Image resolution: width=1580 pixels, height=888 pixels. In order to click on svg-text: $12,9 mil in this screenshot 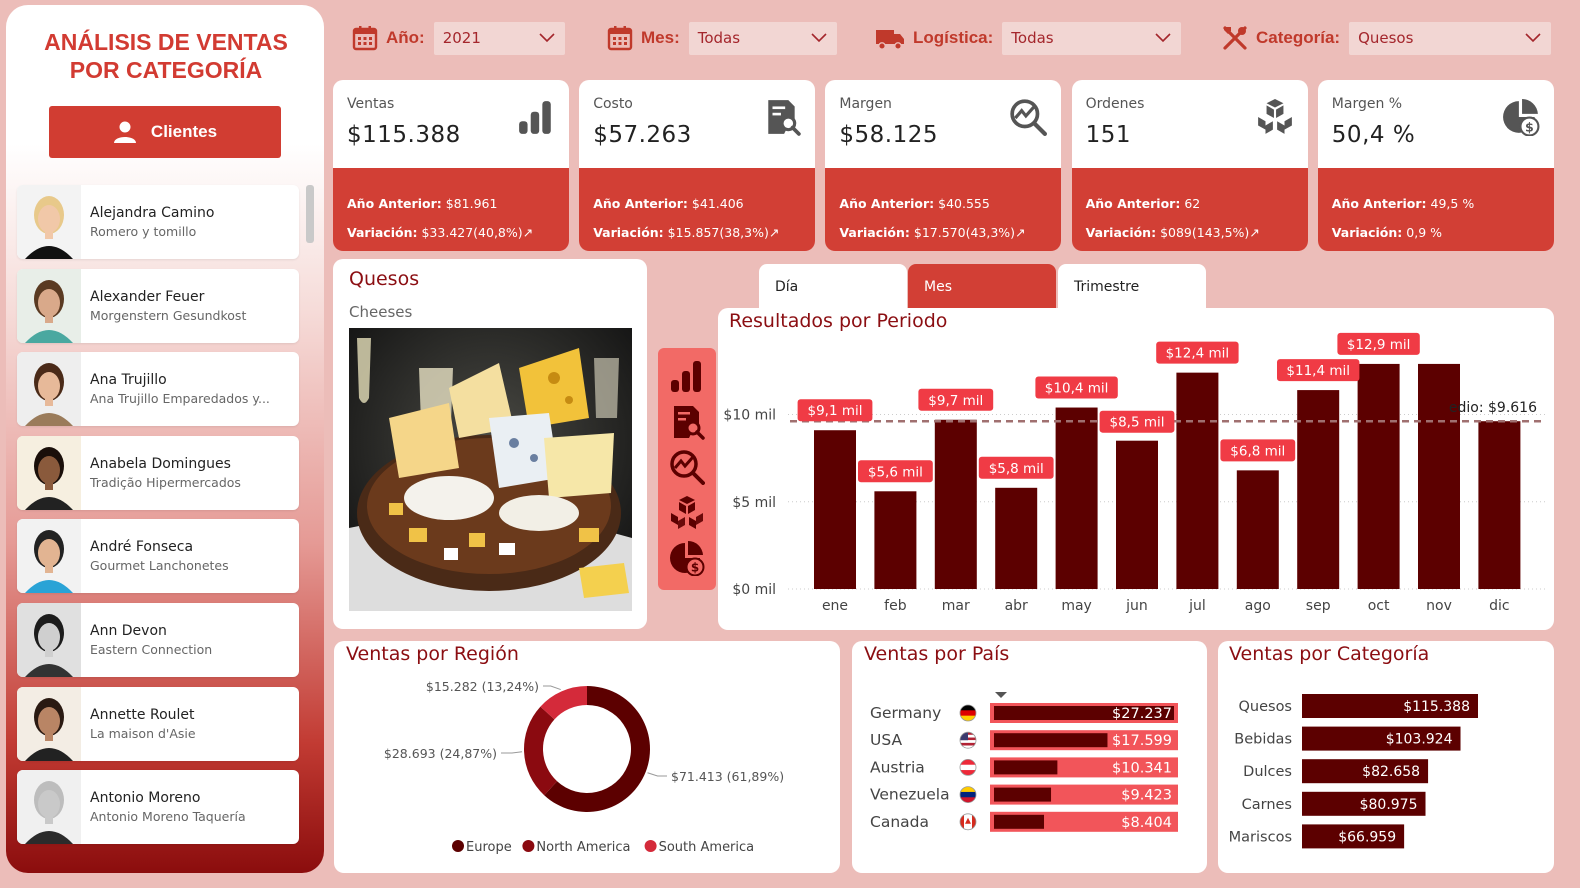, I will do `click(1379, 345)`.